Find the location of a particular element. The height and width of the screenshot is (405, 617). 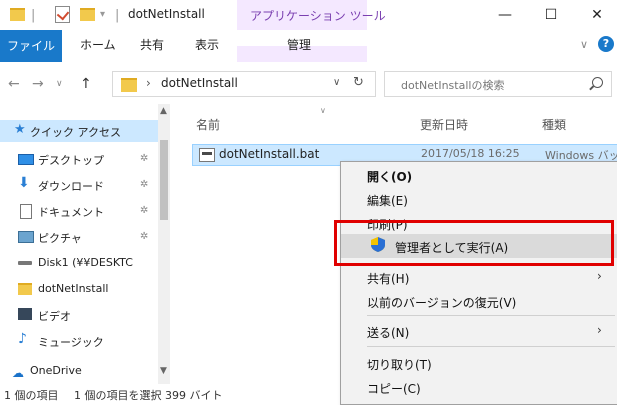

menu-item-label: コピー(C) is located at coordinates (394, 389).